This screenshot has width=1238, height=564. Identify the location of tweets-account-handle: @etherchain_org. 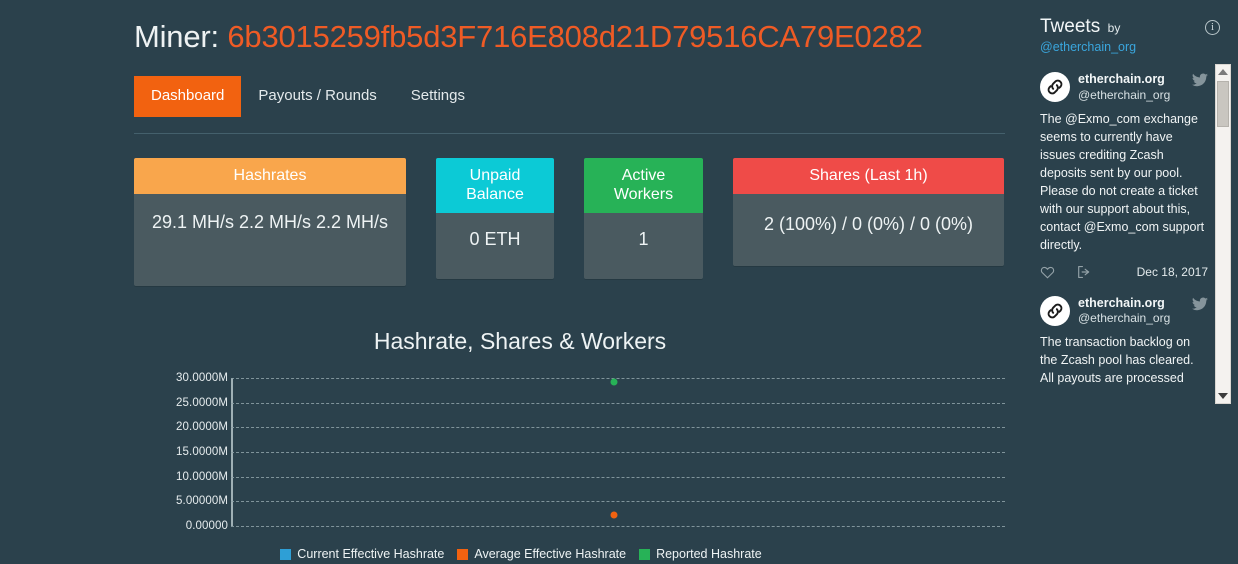
(1132, 47).